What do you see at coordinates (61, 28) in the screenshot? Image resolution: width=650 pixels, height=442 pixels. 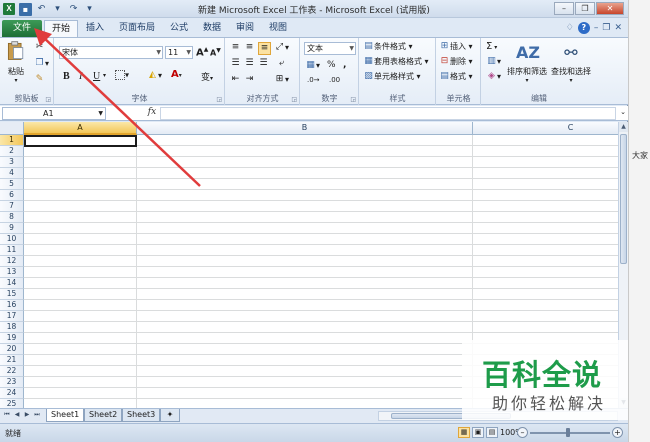 I see `tab-home: 开始` at bounding box center [61, 28].